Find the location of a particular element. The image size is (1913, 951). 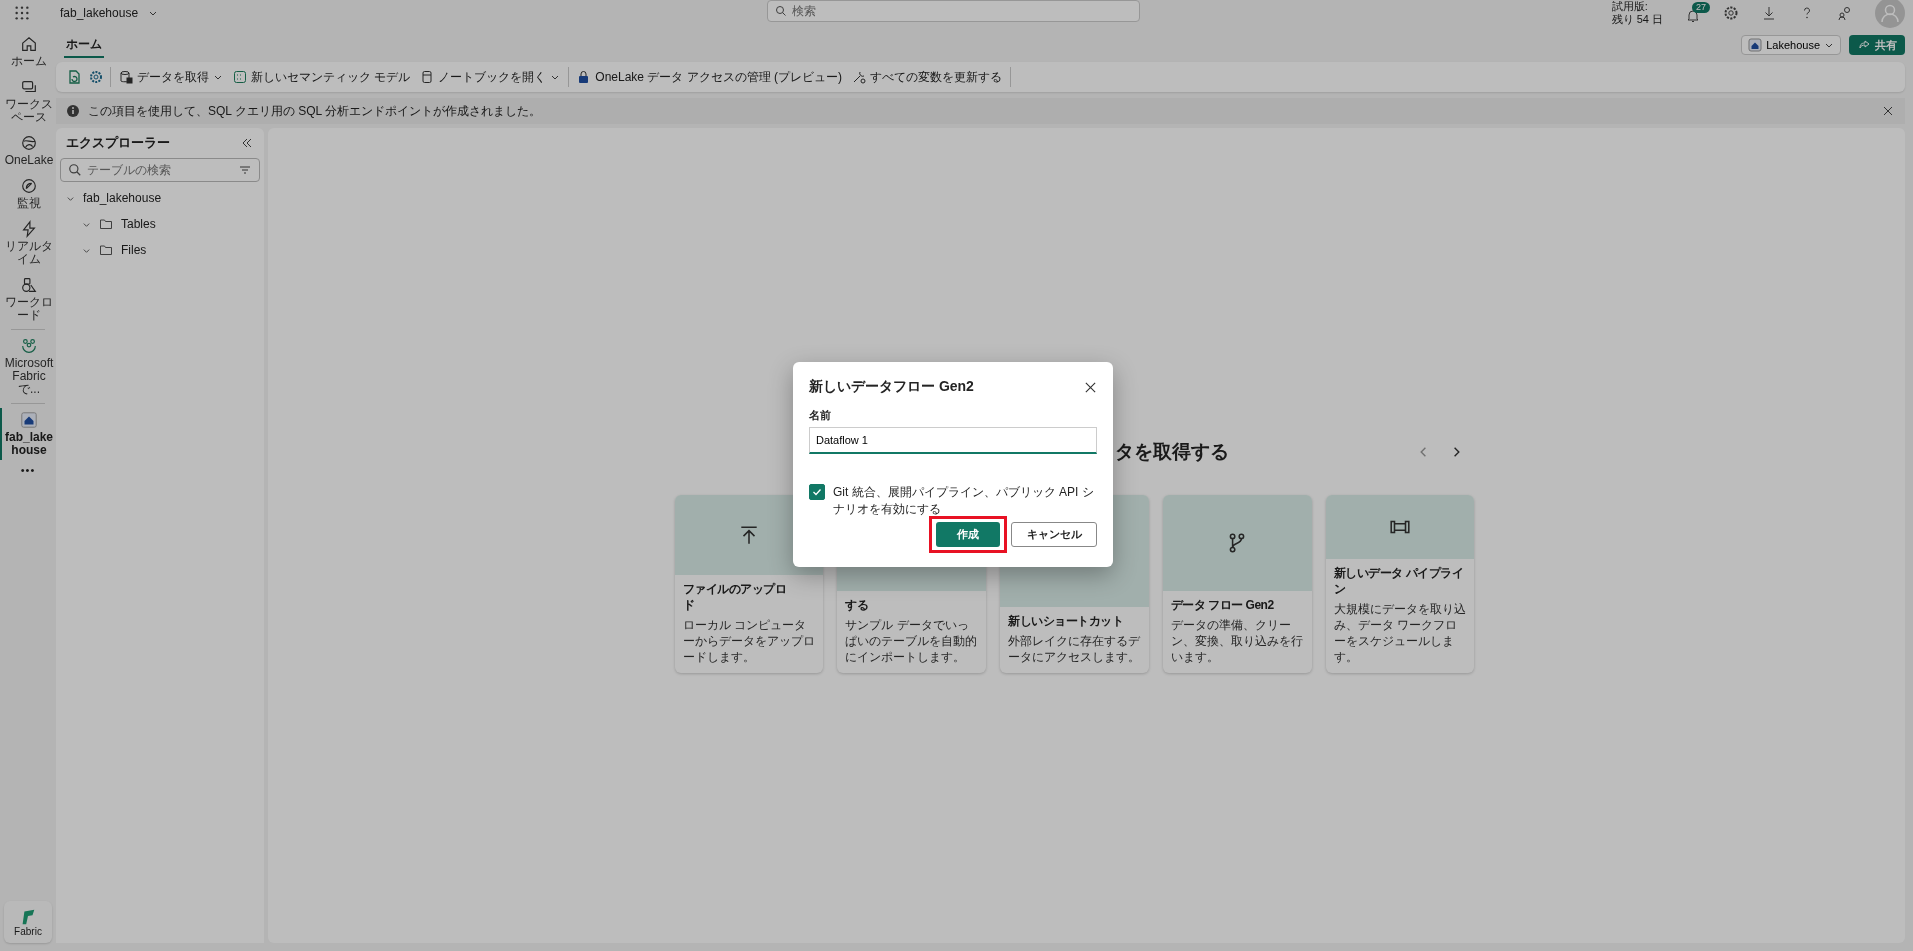

card-description: ローカル コンピューターからデータをアップロードします。 is located at coordinates (749, 640).